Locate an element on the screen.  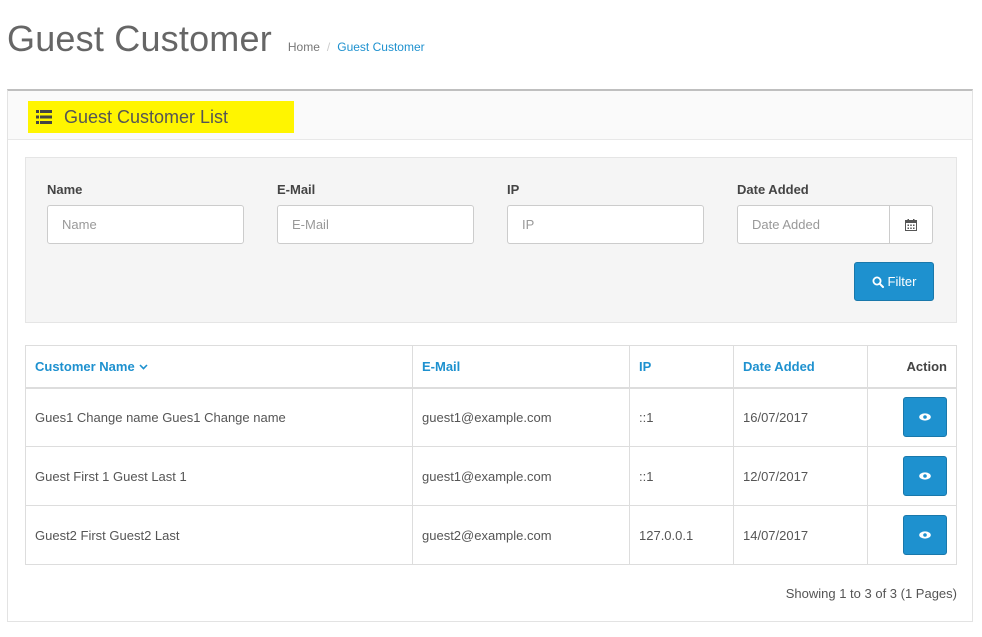
filter-name-group: Name is located at coordinates (145, 213).